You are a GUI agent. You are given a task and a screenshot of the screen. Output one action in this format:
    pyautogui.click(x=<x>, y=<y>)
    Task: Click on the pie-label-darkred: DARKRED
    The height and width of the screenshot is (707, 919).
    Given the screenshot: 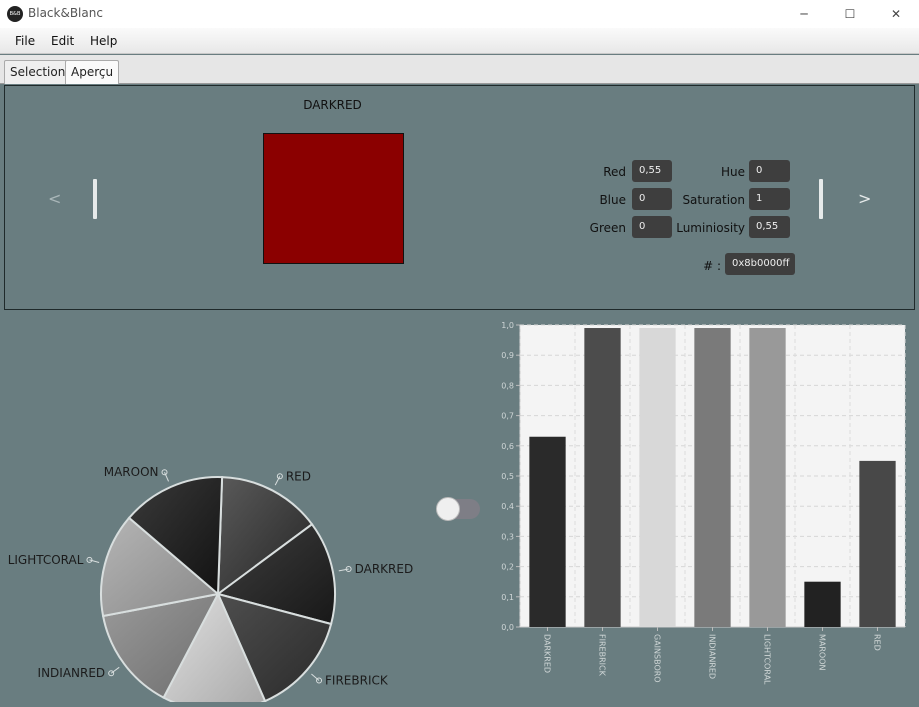 What is the action you would take?
    pyautogui.click(x=384, y=569)
    